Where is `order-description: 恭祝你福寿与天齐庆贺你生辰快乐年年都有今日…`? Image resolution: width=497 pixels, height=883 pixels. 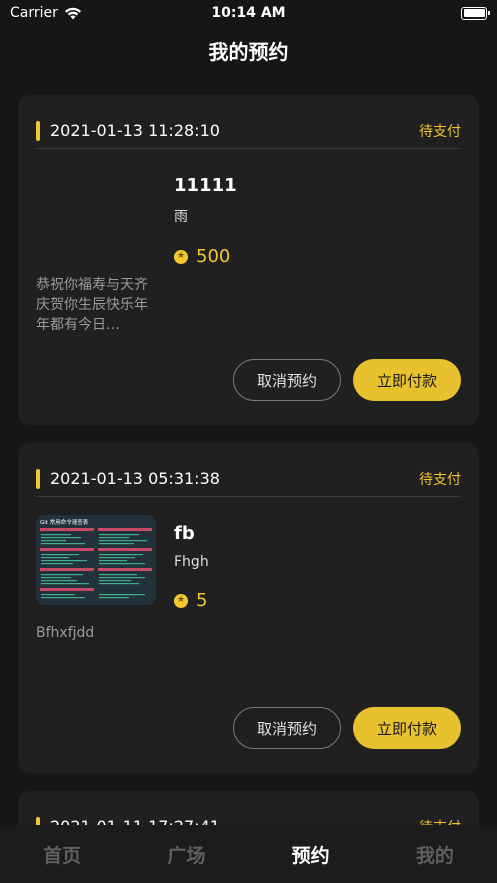 order-description: 恭祝你福寿与天齐庆贺你生辰快乐年年都有今日… is located at coordinates (92, 305).